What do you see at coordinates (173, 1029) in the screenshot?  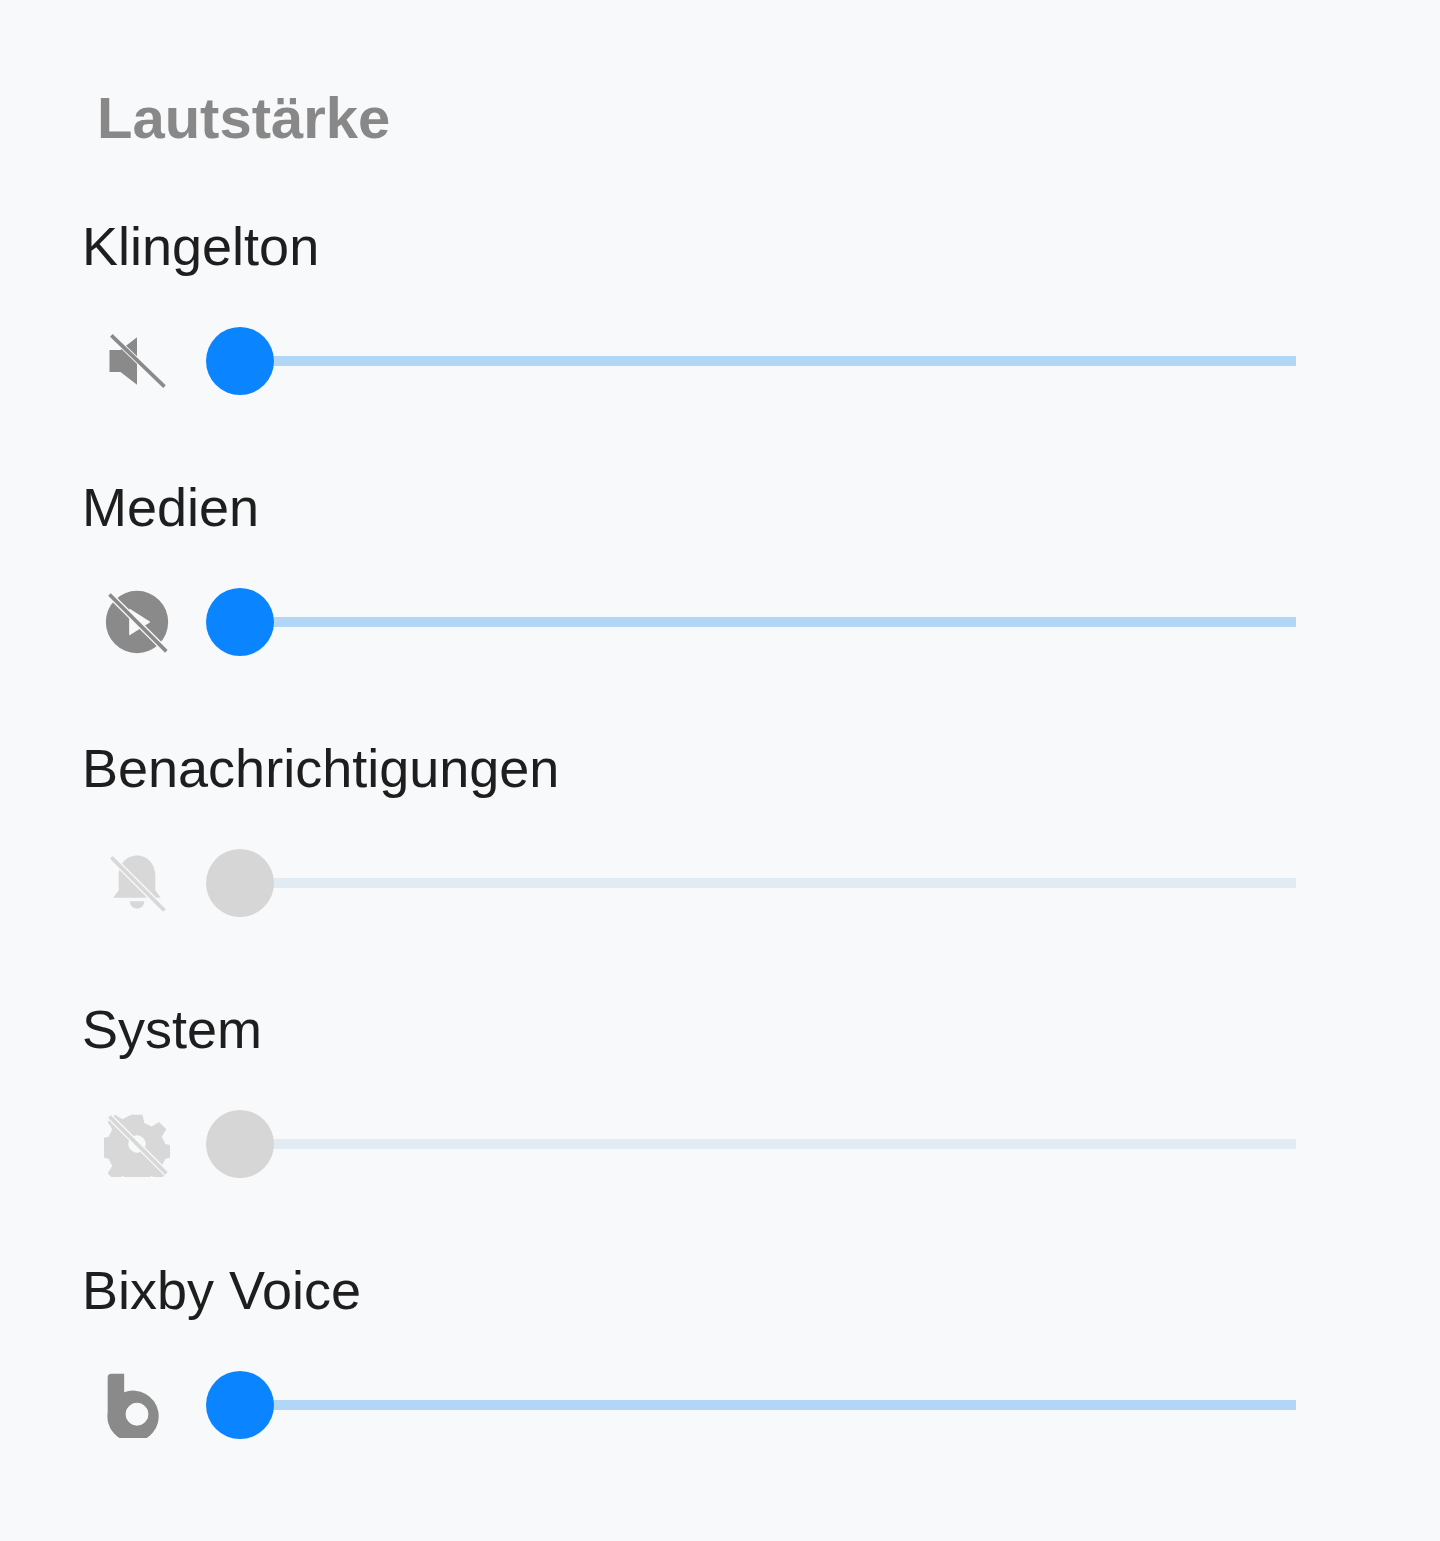 I see `channel-label: System` at bounding box center [173, 1029].